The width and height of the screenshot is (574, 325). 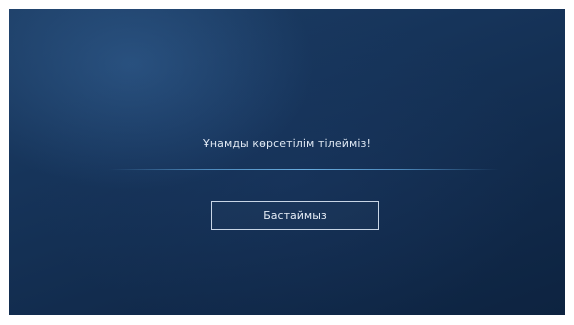 What do you see at coordinates (295, 215) in the screenshot?
I see `start-button: Бастаймыз` at bounding box center [295, 215].